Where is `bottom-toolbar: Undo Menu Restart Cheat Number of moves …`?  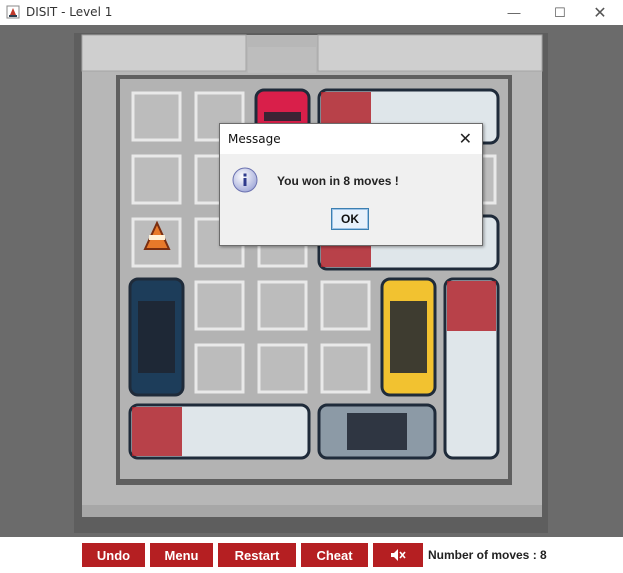
bottom-toolbar: Undo Menu Restart Cheat Number of moves … is located at coordinates (311, 555).